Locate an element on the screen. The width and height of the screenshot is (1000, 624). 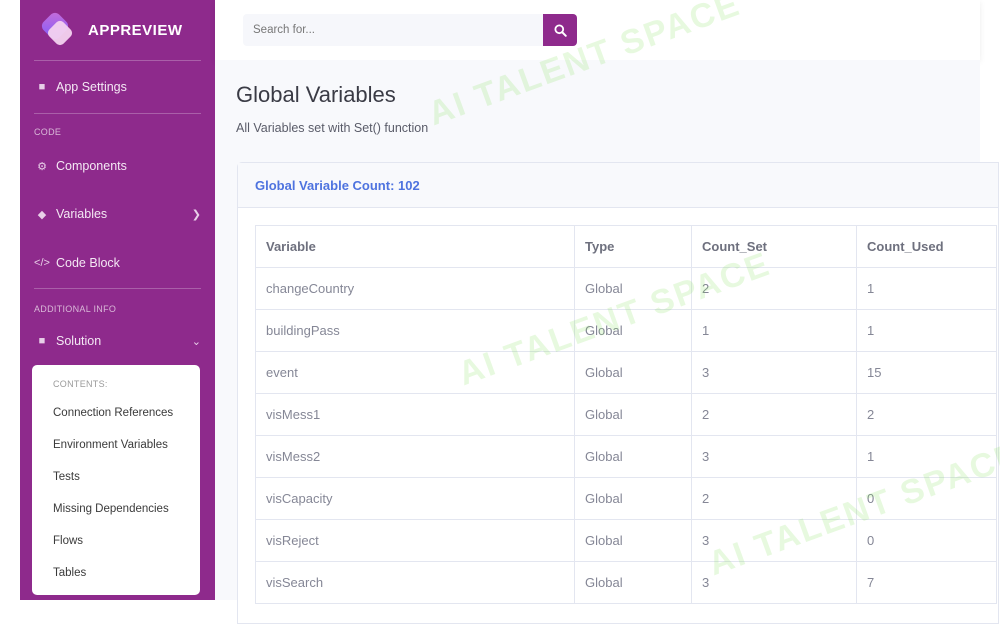
brand-name: APPREVIEW is located at coordinates (135, 30).